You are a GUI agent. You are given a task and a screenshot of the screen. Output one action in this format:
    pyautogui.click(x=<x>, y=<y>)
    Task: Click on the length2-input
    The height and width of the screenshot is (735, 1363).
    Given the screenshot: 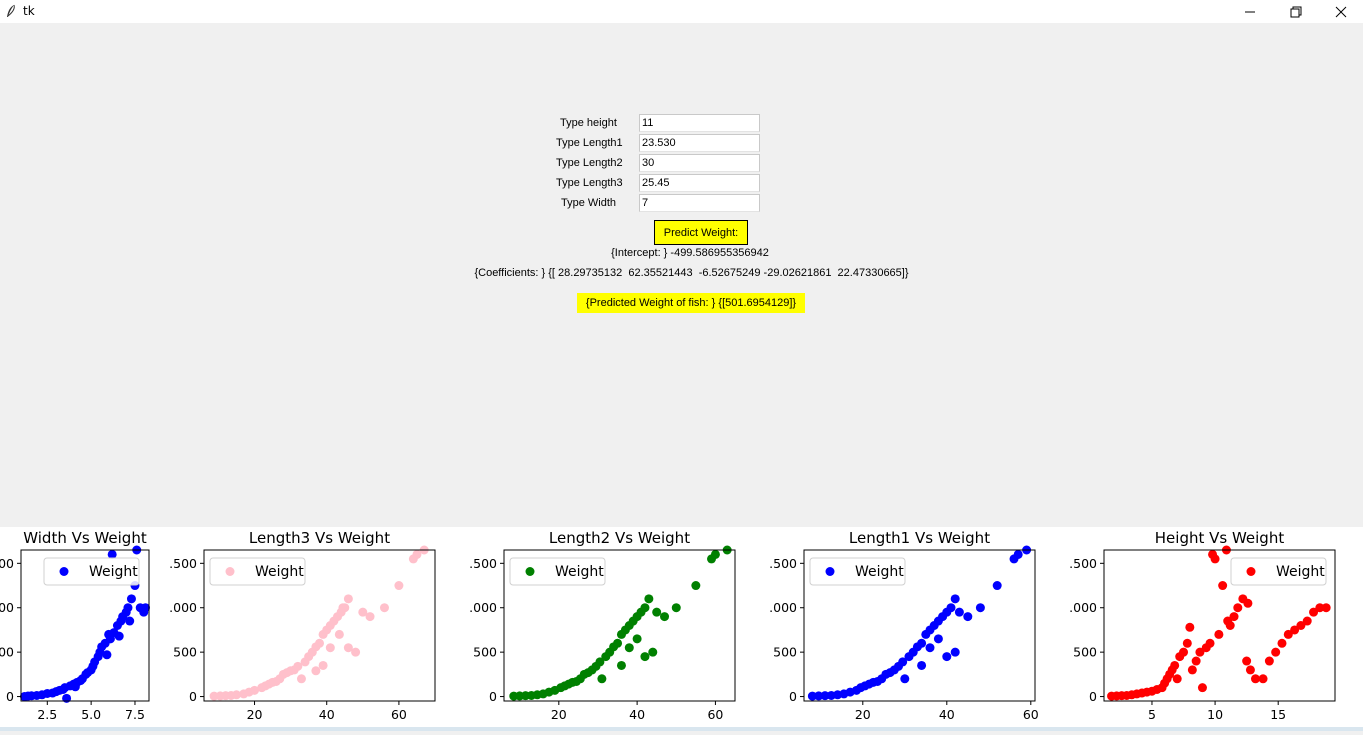 What is the action you would take?
    pyautogui.click(x=699, y=163)
    